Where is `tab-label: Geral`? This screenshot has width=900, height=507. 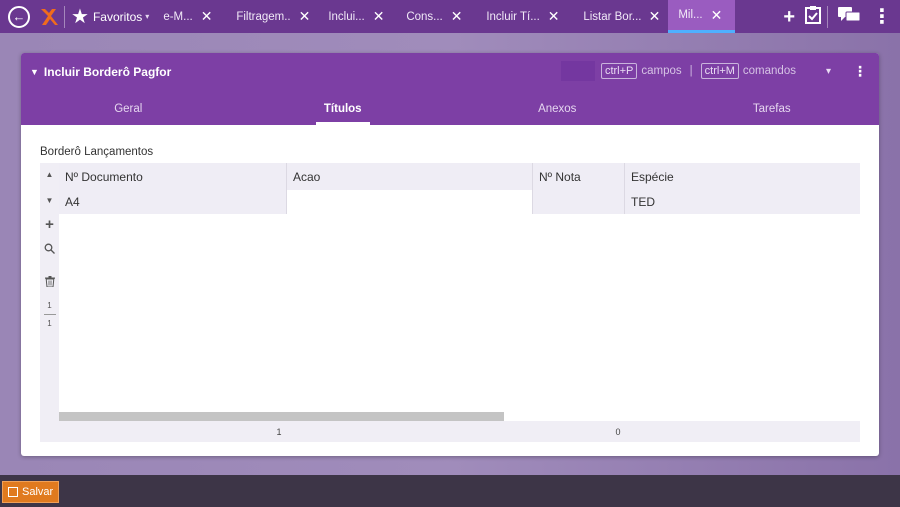 tab-label: Geral is located at coordinates (128, 109).